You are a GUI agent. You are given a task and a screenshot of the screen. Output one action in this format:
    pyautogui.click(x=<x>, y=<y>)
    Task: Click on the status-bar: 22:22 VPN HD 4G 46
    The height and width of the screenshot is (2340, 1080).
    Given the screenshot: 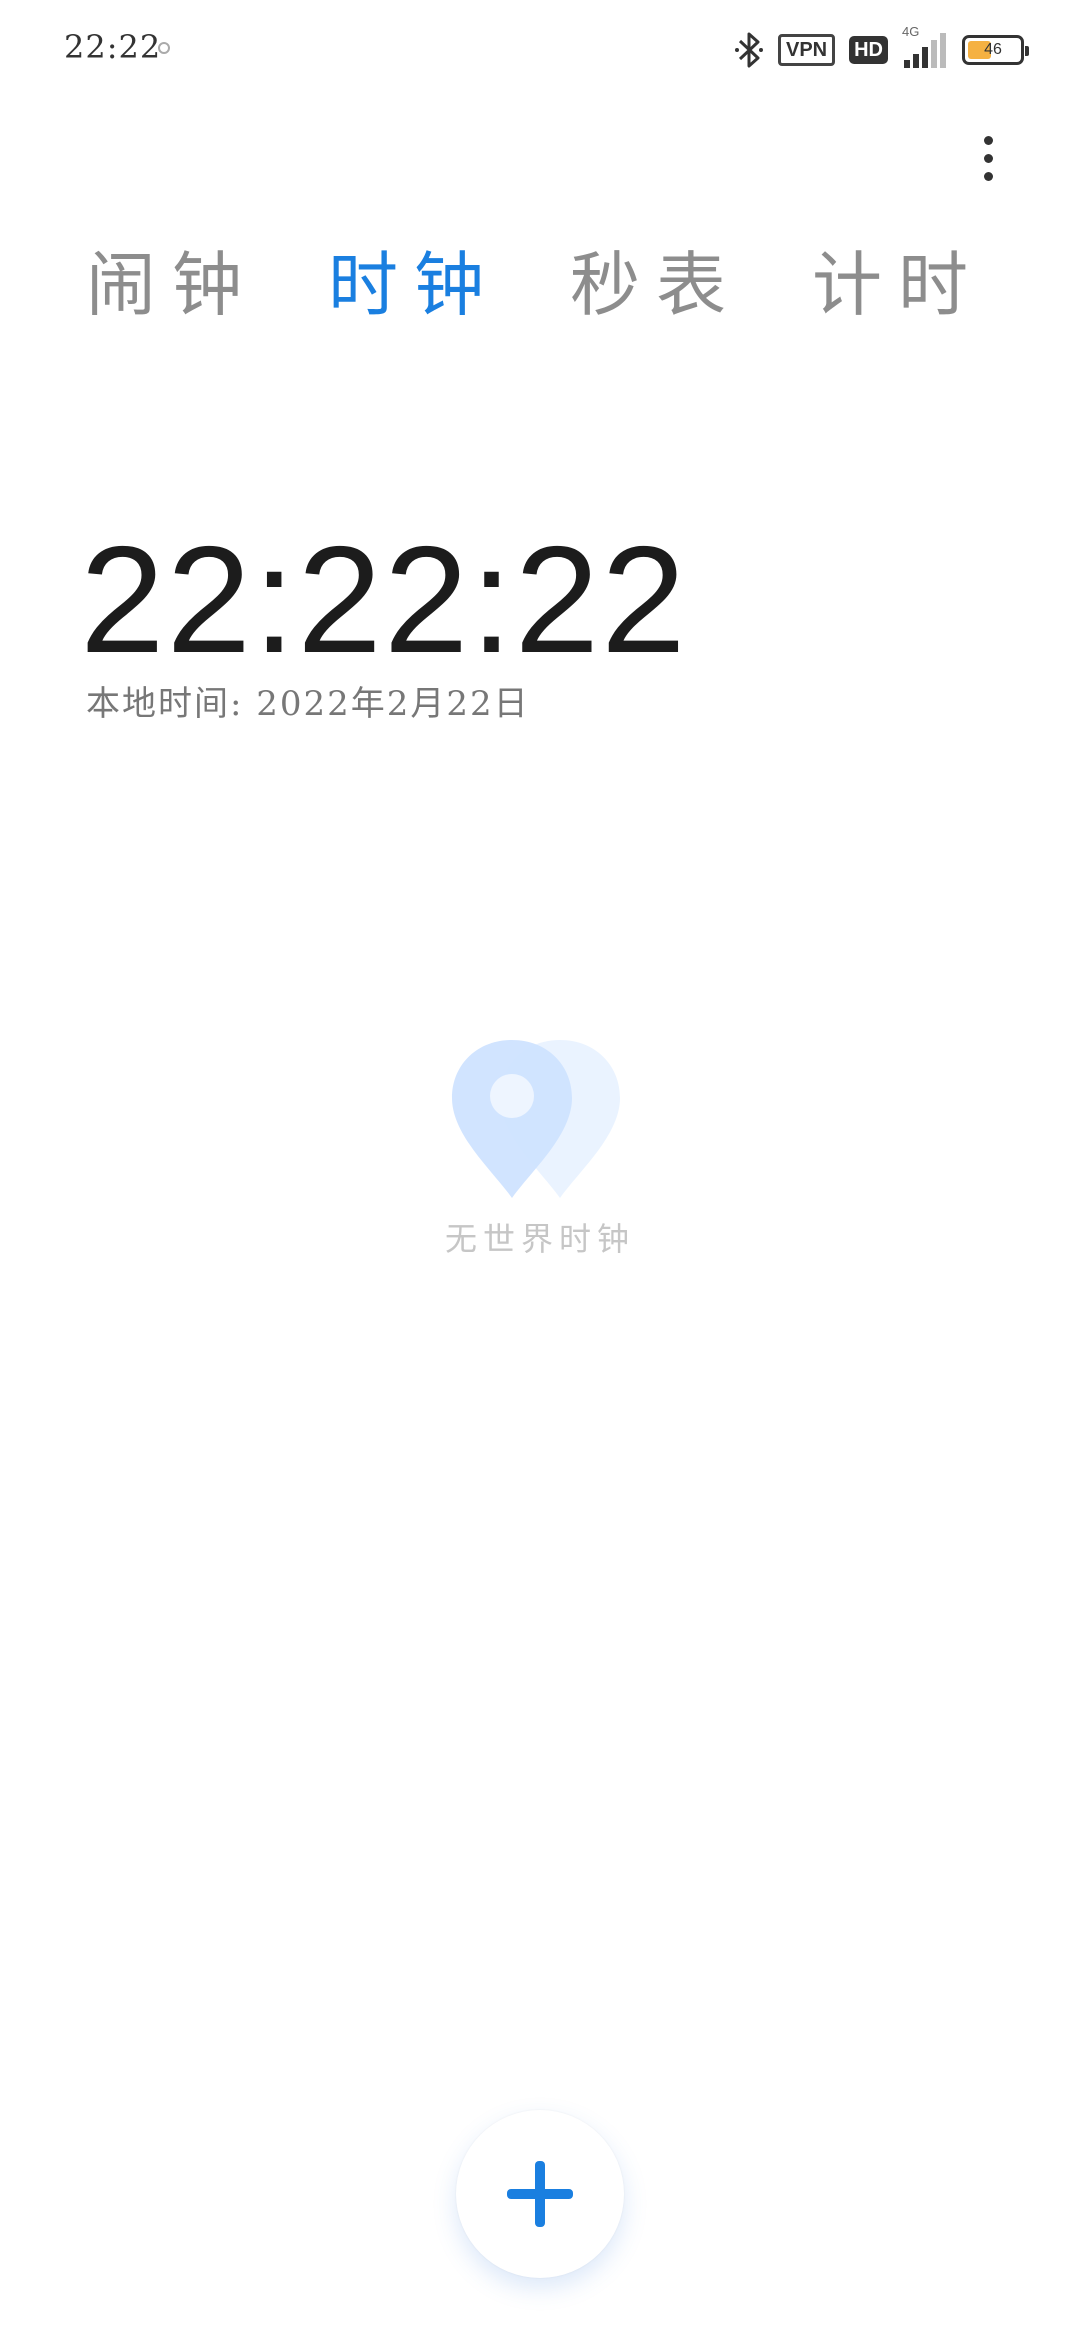 What is the action you would take?
    pyautogui.click(x=540, y=50)
    